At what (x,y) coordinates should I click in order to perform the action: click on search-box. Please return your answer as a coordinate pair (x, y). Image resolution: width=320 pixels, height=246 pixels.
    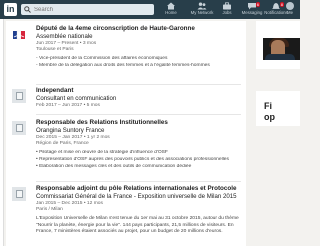
    Looking at the image, I should click on (87, 9).